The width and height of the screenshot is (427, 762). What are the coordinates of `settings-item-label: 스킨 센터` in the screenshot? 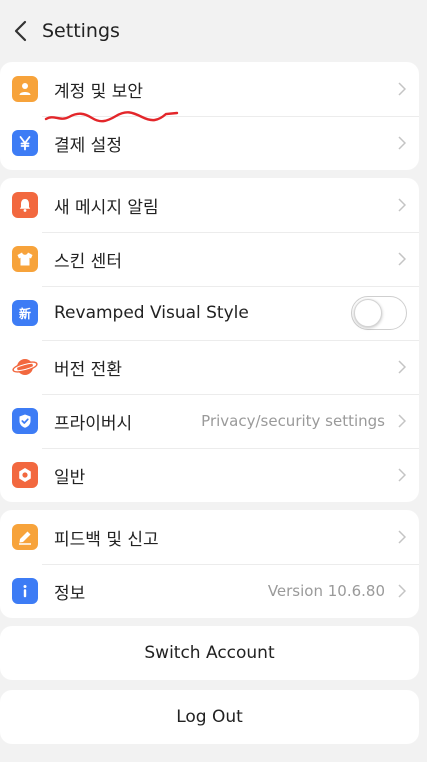 It's located at (88, 261).